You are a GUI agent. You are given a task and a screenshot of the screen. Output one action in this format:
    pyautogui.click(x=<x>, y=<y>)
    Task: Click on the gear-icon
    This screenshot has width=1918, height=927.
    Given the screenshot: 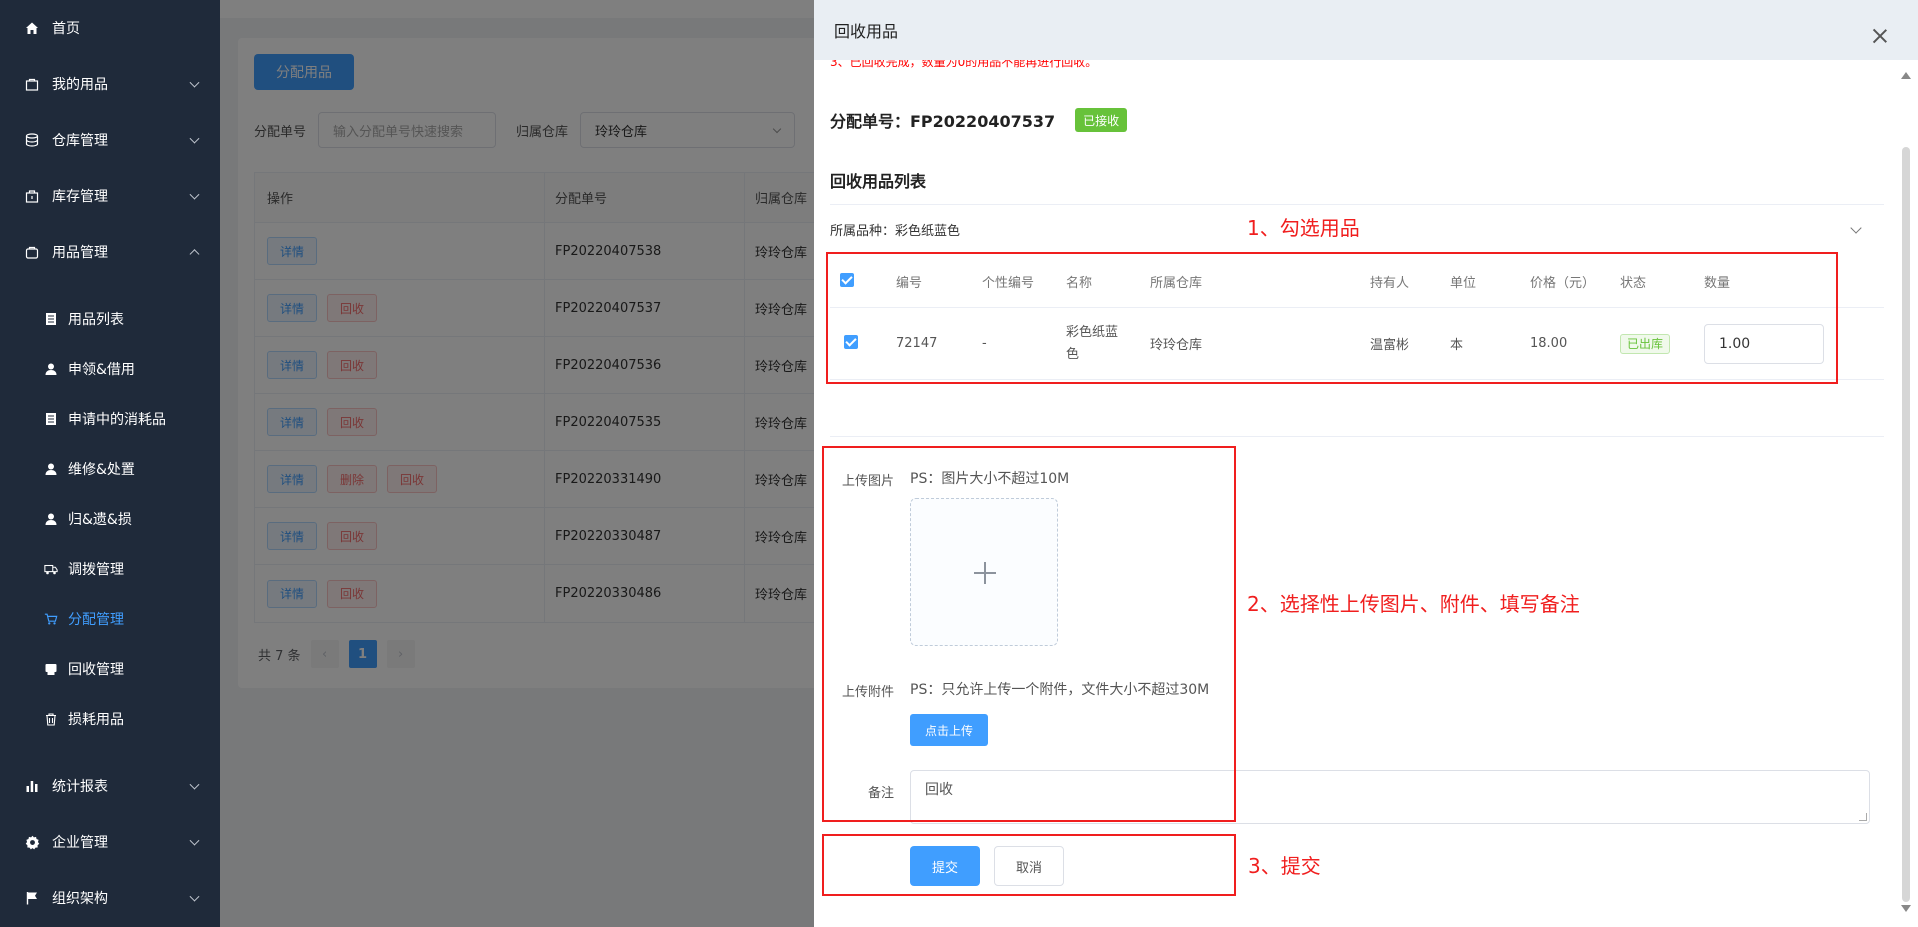 What is the action you would take?
    pyautogui.click(x=32, y=842)
    